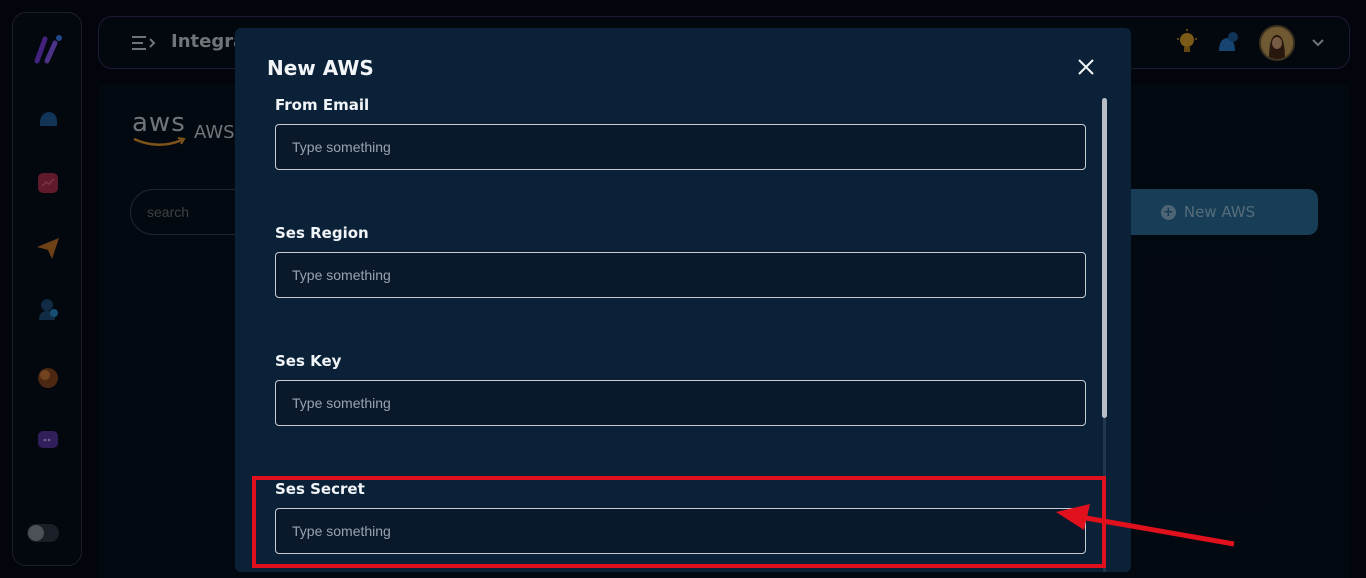 The height and width of the screenshot is (578, 1366). What do you see at coordinates (680, 147) in the screenshot?
I see `from-email-field` at bounding box center [680, 147].